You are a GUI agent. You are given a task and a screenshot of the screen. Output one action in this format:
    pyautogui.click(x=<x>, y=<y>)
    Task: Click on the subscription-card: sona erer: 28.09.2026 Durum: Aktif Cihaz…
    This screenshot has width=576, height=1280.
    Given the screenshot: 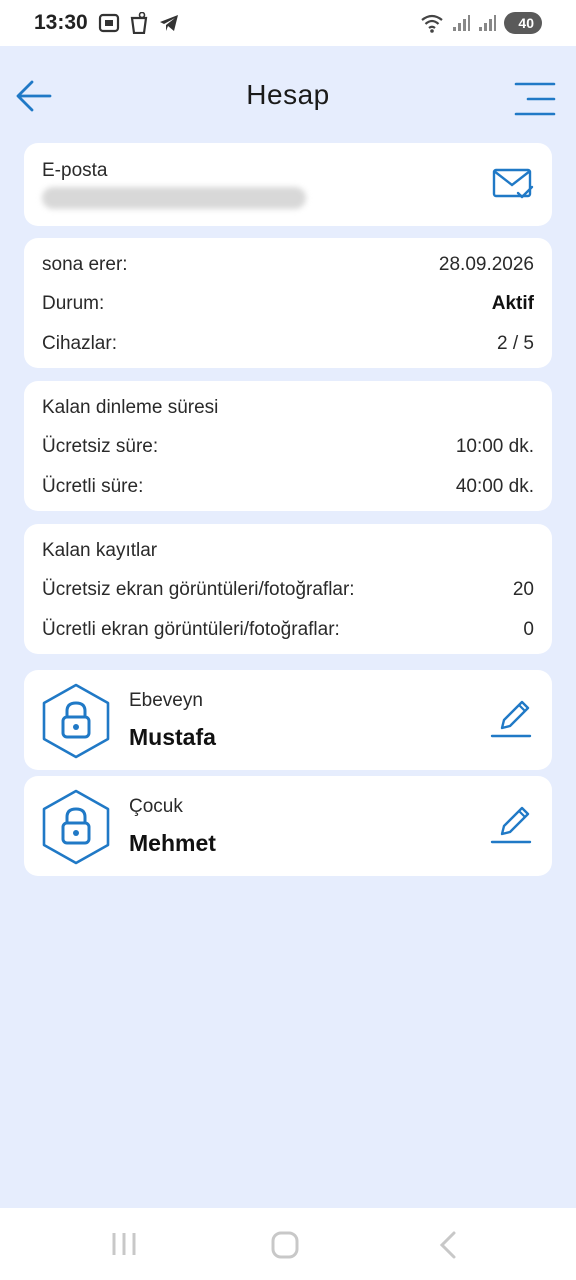 What is the action you would take?
    pyautogui.click(x=288, y=303)
    